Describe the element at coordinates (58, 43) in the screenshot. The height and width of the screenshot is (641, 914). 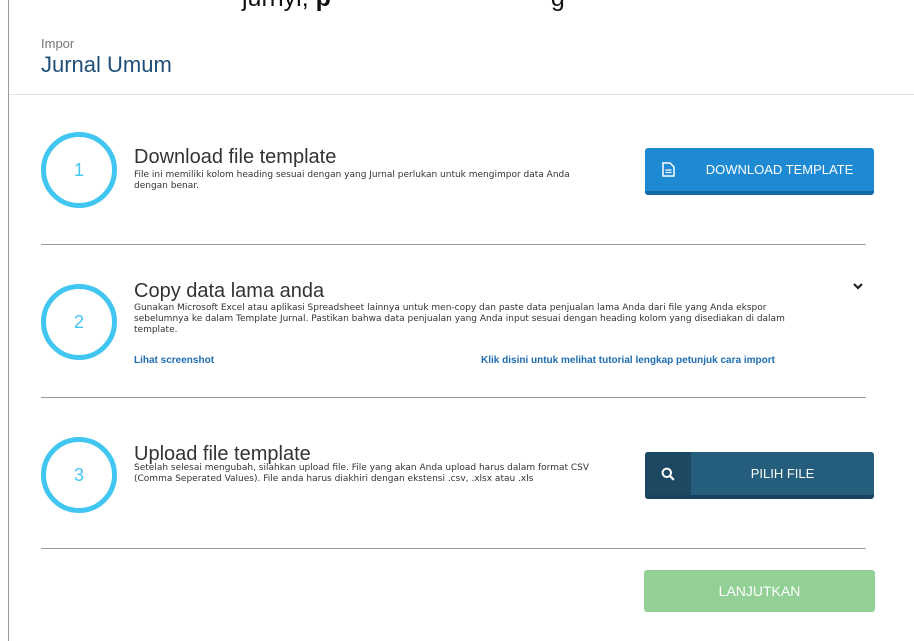
I see `breadcrumb: Impor` at that location.